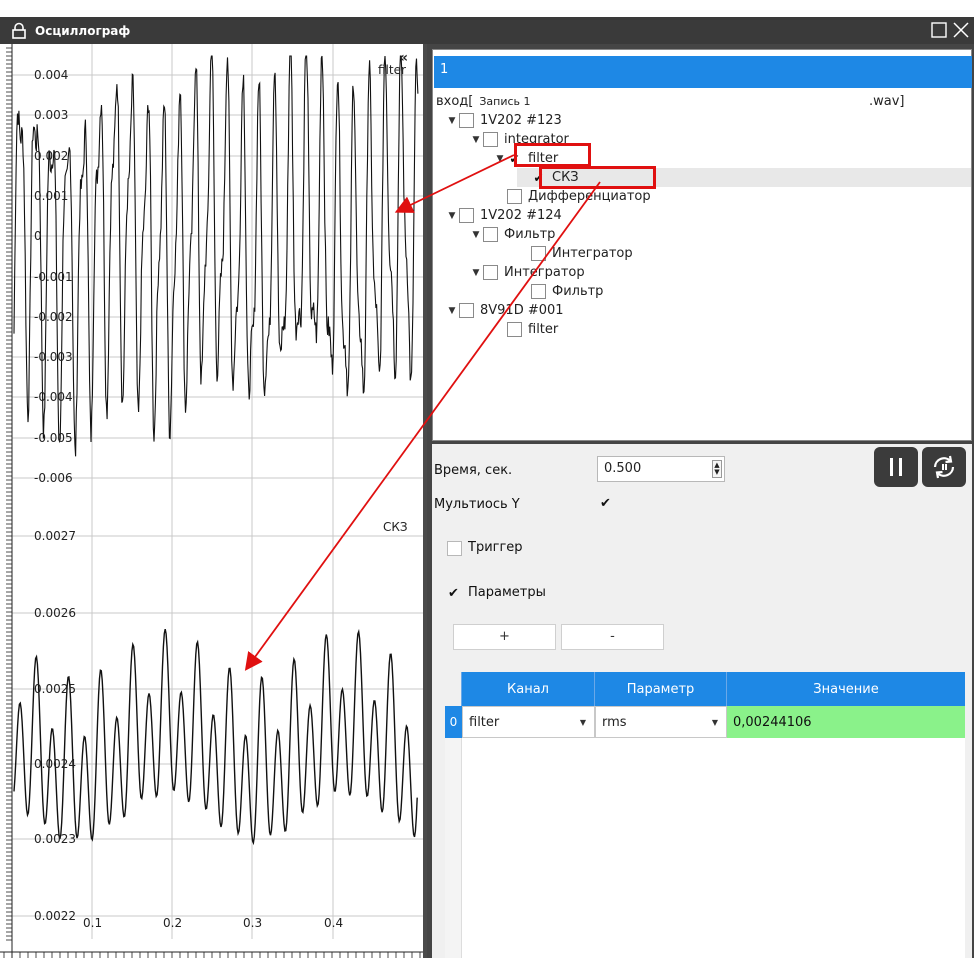 This screenshot has width=974, height=958. I want to click on column-header-parameter: Параметр, so click(661, 689).